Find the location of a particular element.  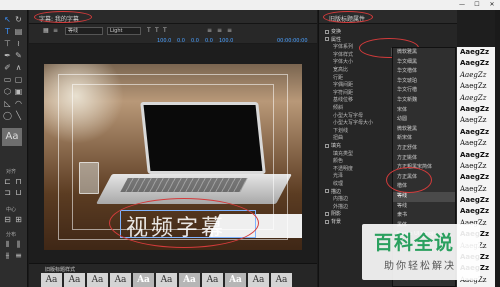

property-row: 光泽 is located at coordinates (338, 175).